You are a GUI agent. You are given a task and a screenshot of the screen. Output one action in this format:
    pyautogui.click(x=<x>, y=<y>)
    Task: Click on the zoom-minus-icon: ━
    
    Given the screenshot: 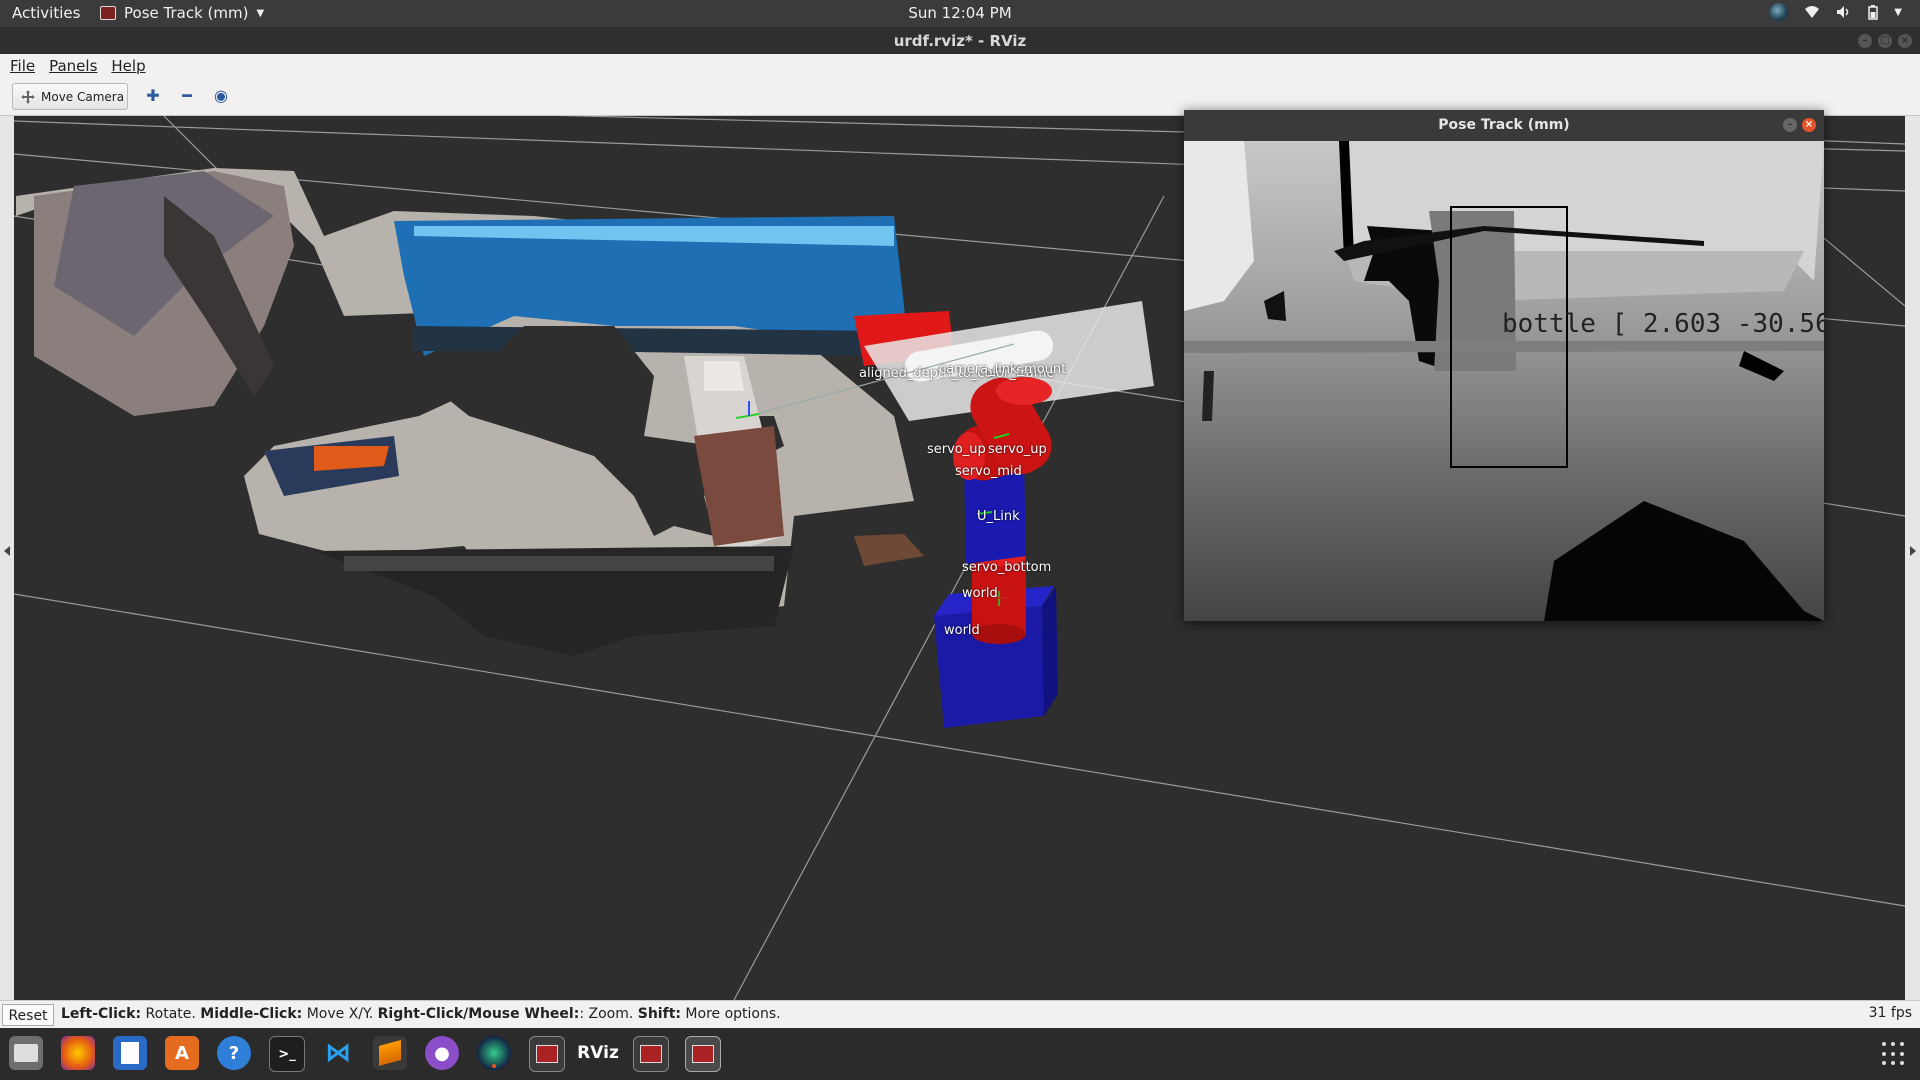 What is the action you would take?
    pyautogui.click(x=187, y=96)
    